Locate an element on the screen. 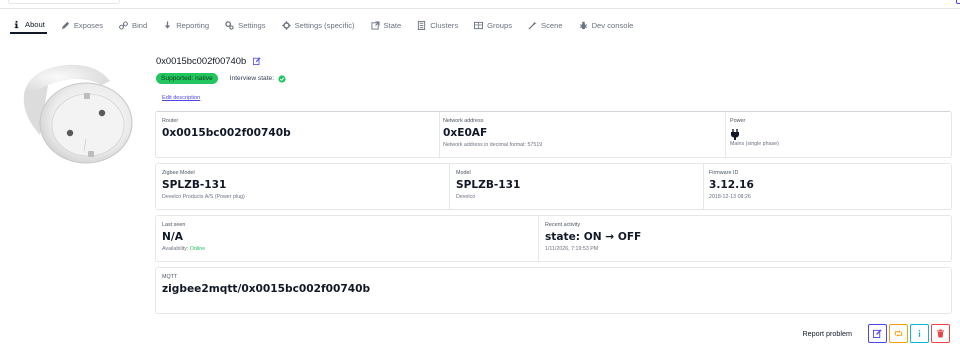 Image resolution: width=960 pixels, height=347 pixels. tab-reporting: Reporting is located at coordinates (186, 25).